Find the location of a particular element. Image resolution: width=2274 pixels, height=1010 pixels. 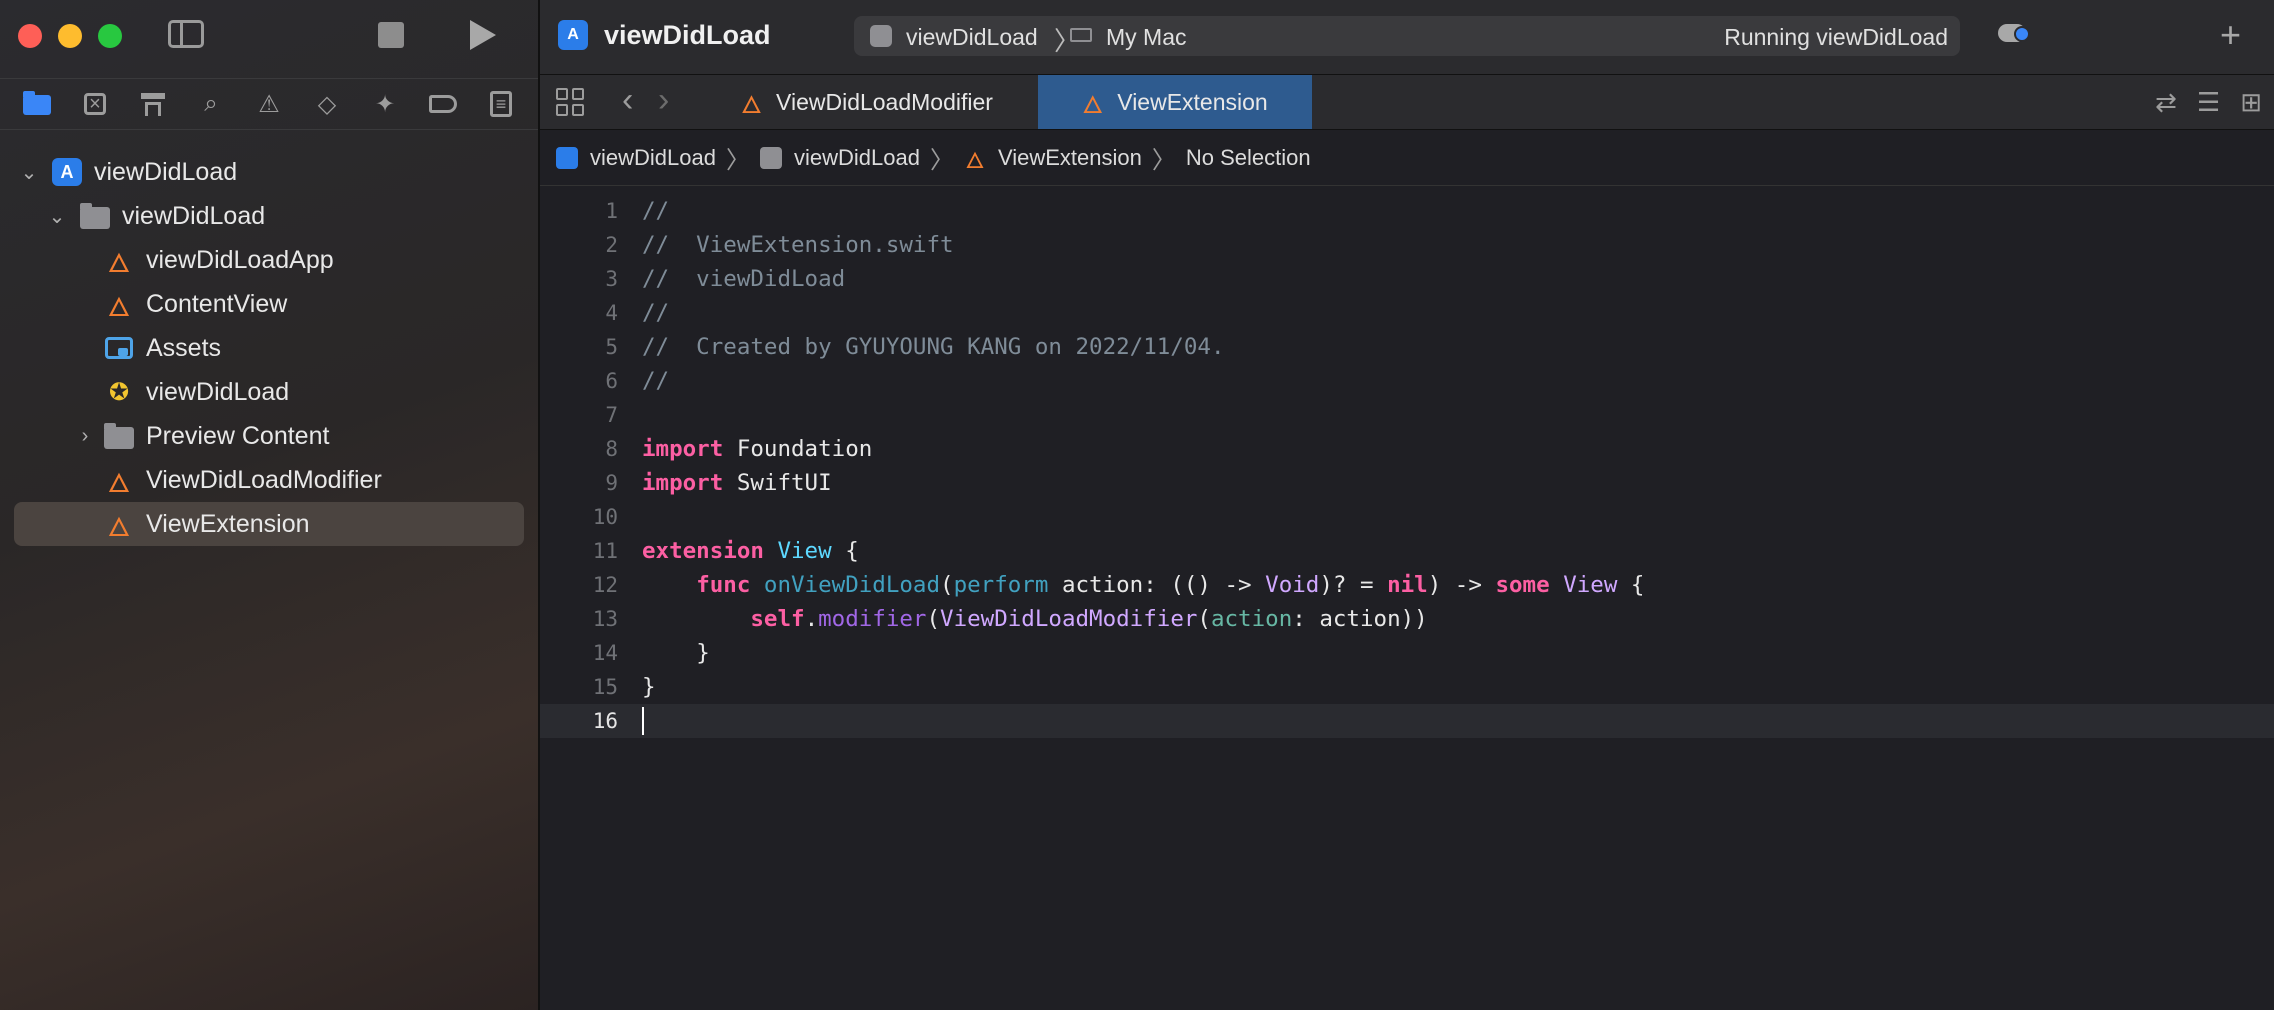

tree-item-label: Preview Content is located at coordinates (238, 435).